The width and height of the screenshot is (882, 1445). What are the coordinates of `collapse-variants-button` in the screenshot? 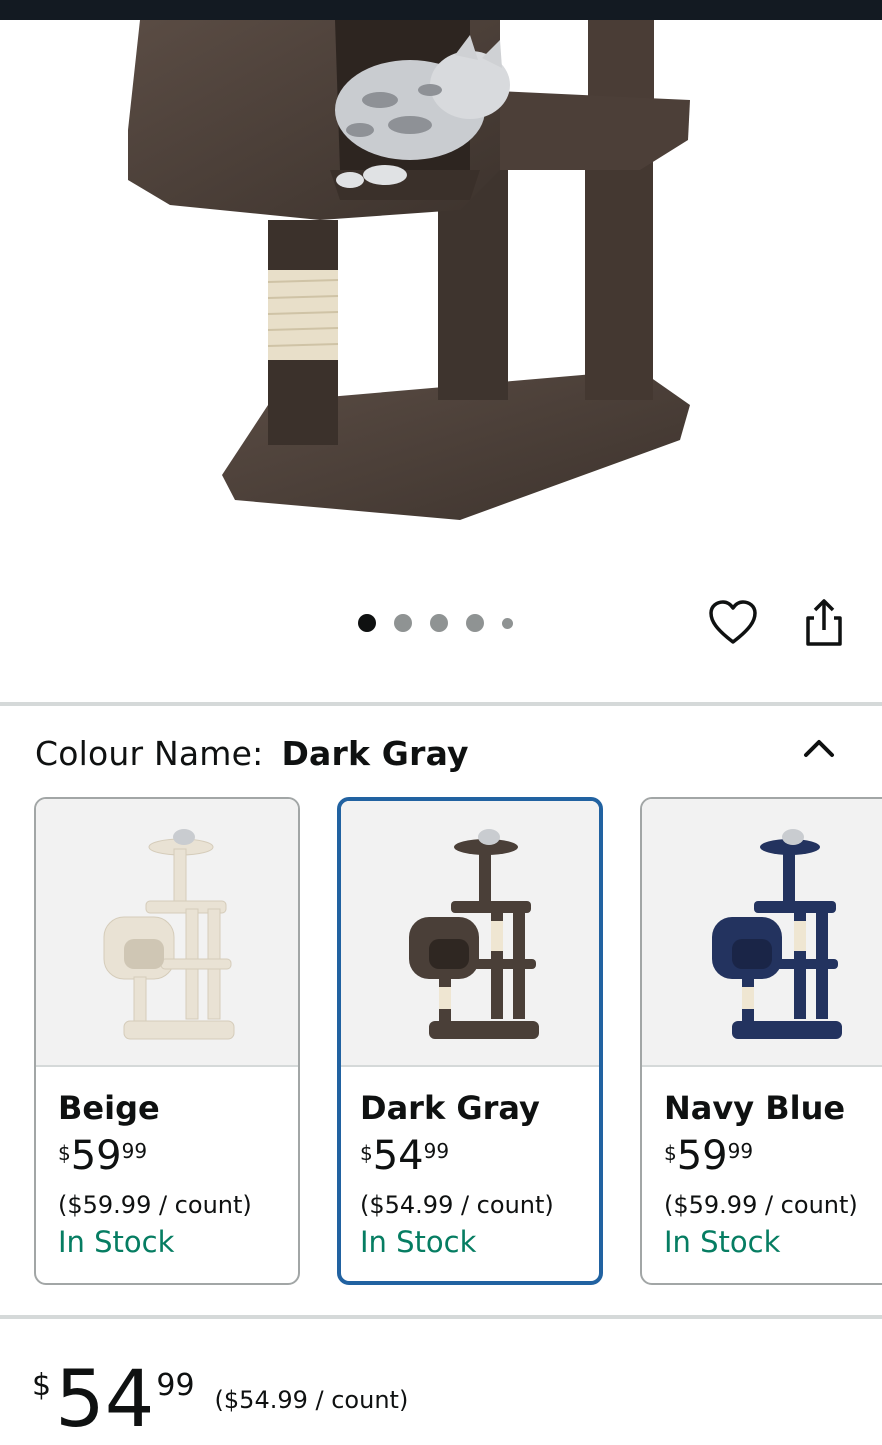 It's located at (819, 748).